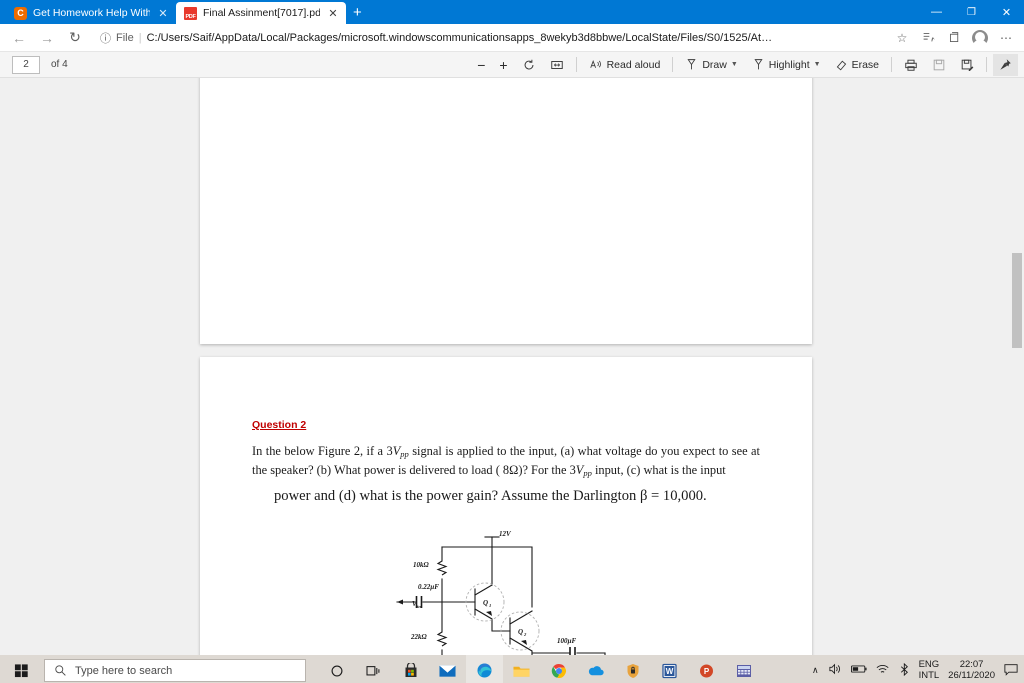 The image size is (1024, 683). What do you see at coordinates (971, 675) in the screenshot?
I see `clock-date: 26/11/2020` at bounding box center [971, 675].